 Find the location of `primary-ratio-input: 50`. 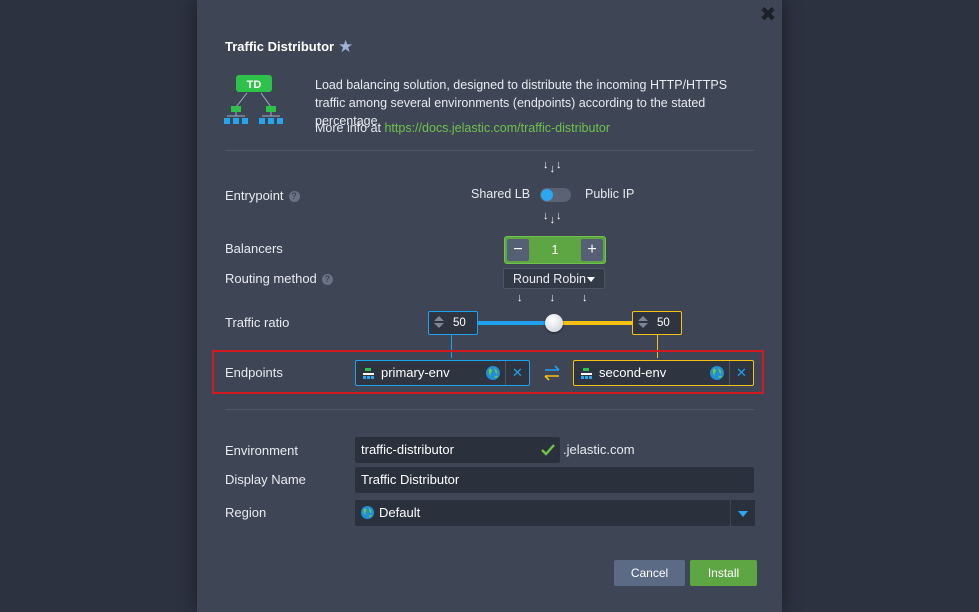

primary-ratio-input: 50 is located at coordinates (453, 323).